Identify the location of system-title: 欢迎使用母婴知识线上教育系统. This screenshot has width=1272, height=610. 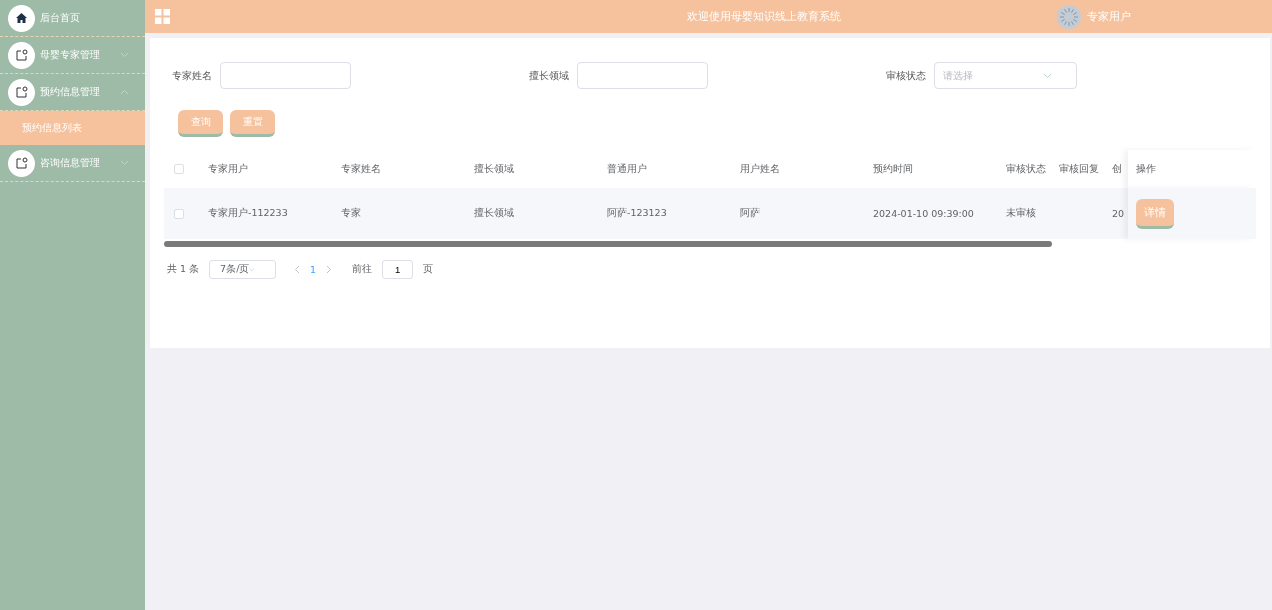
(763, 16).